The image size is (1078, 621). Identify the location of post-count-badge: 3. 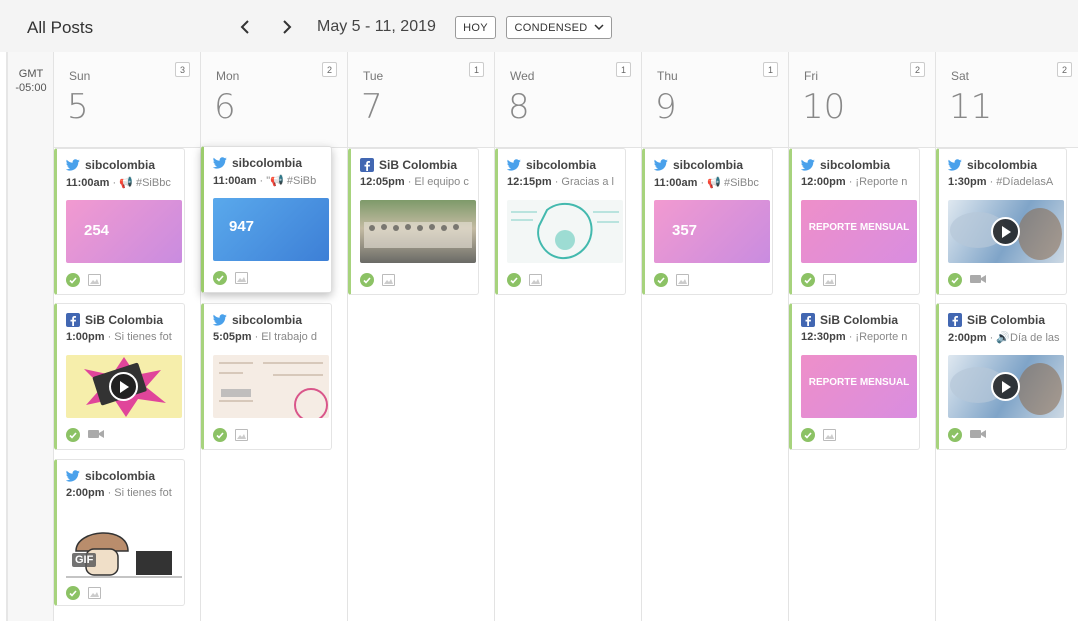
(182, 69).